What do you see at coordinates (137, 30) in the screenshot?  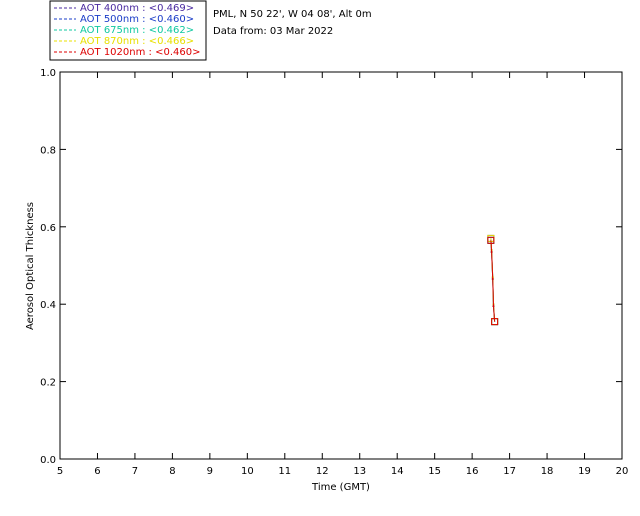 I see `legend-label: AOT 675nm : <0.462>` at bounding box center [137, 30].